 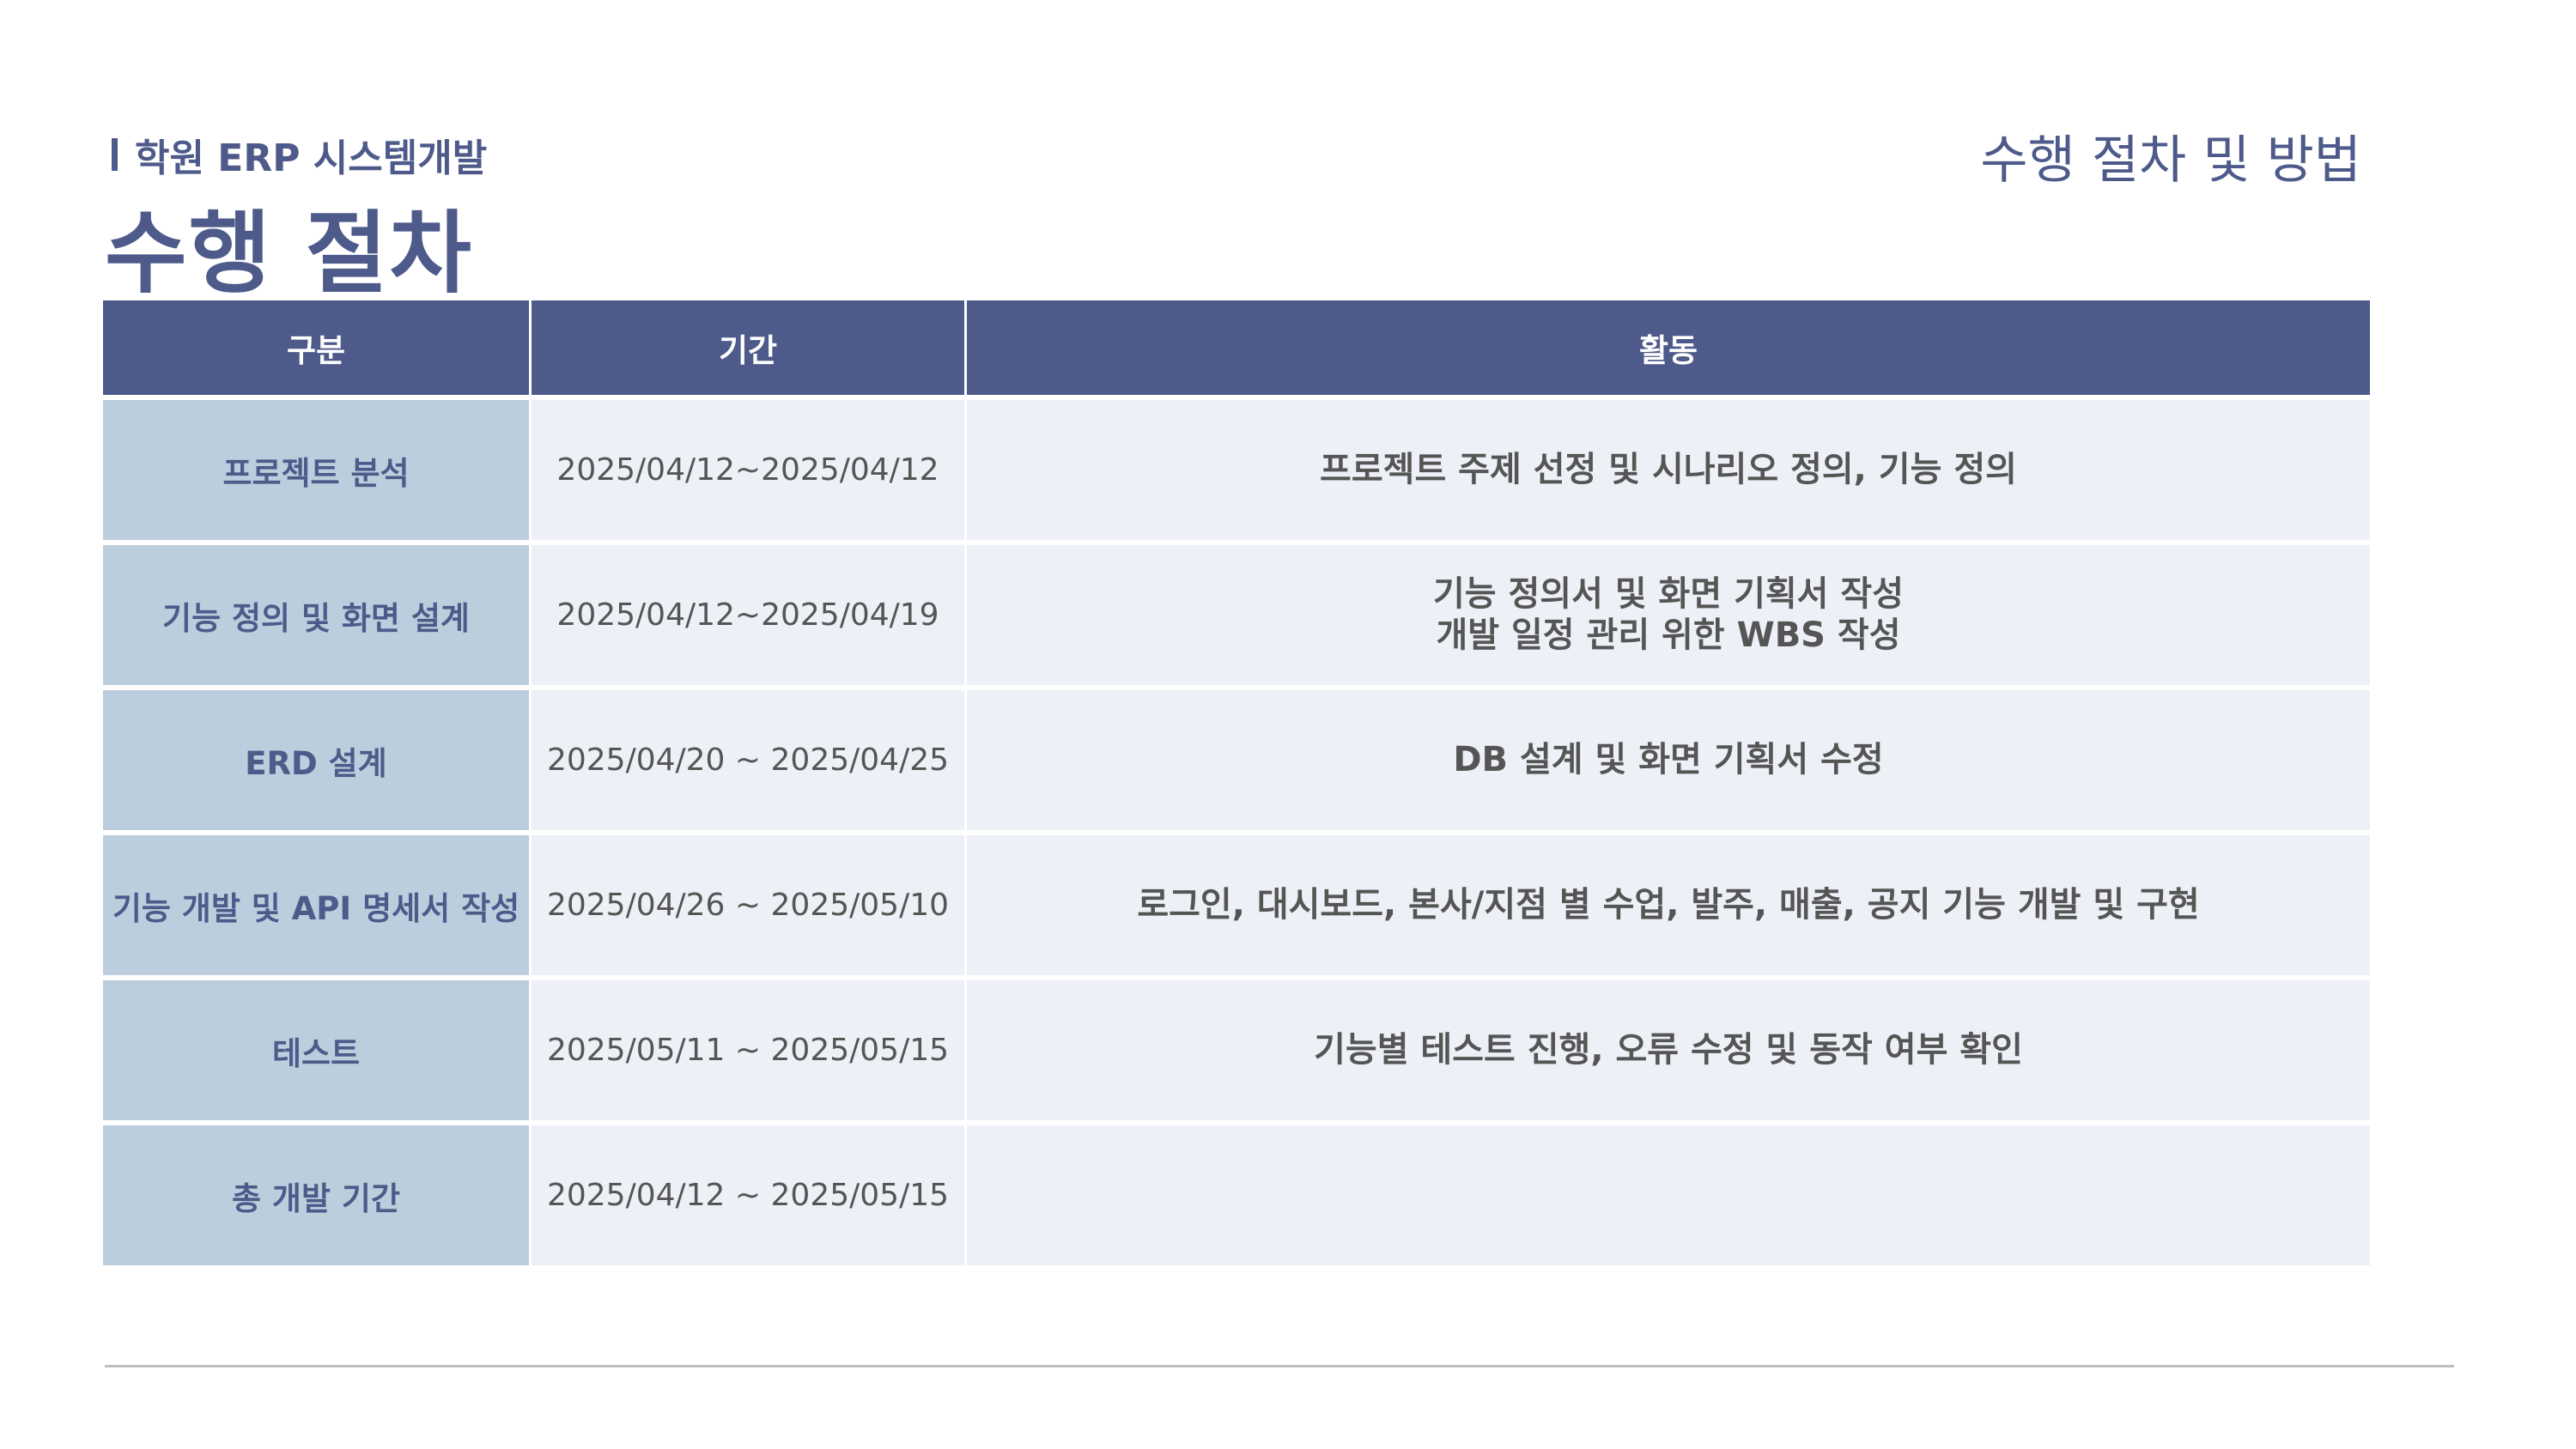 What do you see at coordinates (316, 905) in the screenshot?
I see `row-category: 기능 개발 및 API 명세서 작성` at bounding box center [316, 905].